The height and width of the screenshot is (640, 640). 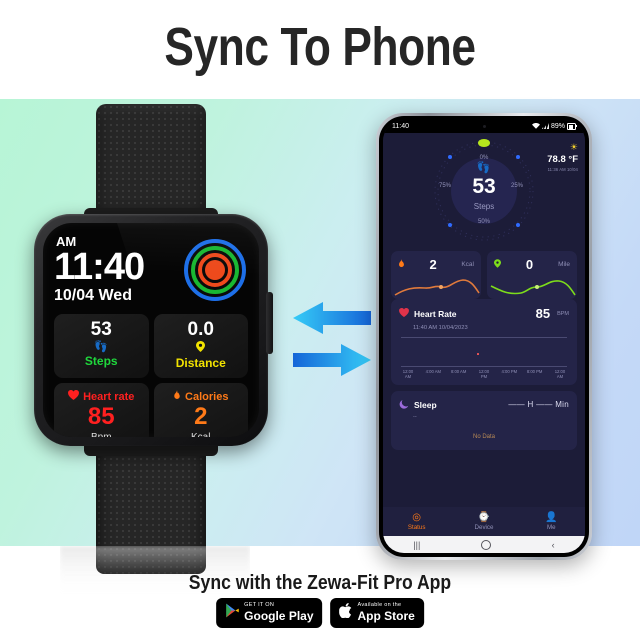 What do you see at coordinates (332, 360) in the screenshot?
I see `arrow-right` at bounding box center [332, 360].